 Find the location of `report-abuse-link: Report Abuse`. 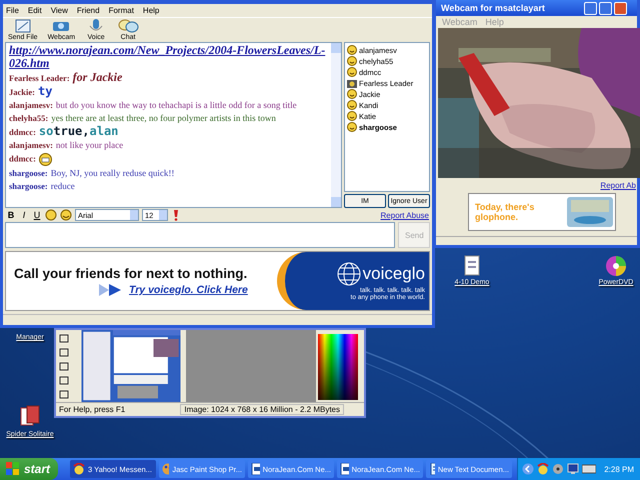

report-abuse-link: Report Abuse is located at coordinates (404, 215).